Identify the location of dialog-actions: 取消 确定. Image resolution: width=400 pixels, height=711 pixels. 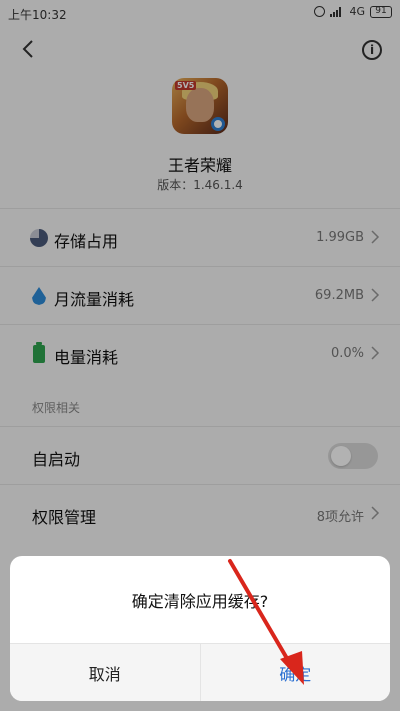
(200, 672).